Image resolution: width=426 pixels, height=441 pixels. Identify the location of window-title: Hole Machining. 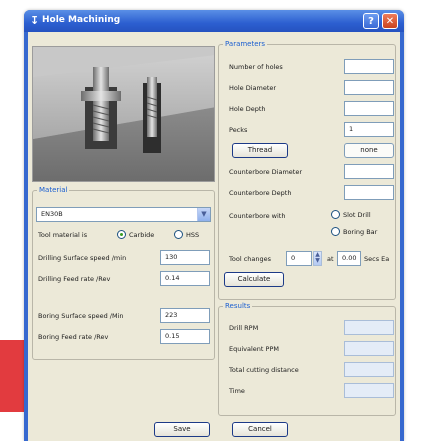
(81, 20).